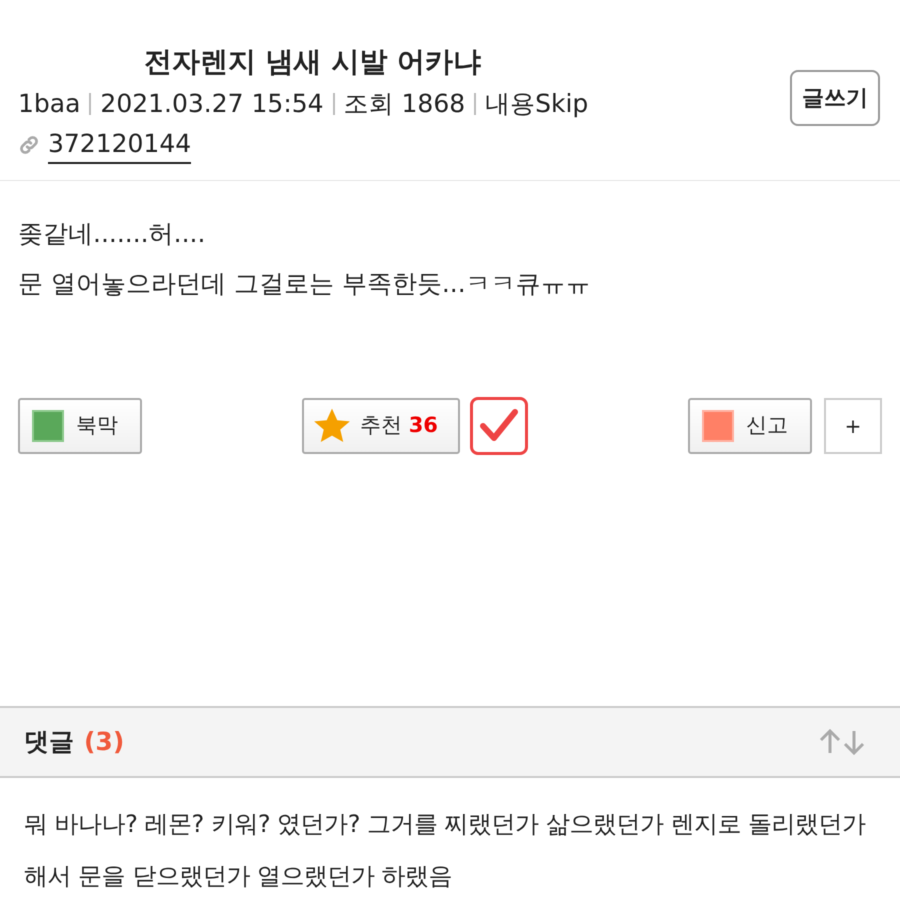 This screenshot has width=900, height=906. What do you see at coordinates (381, 426) in the screenshot?
I see `recommend-button: 추천 36` at bounding box center [381, 426].